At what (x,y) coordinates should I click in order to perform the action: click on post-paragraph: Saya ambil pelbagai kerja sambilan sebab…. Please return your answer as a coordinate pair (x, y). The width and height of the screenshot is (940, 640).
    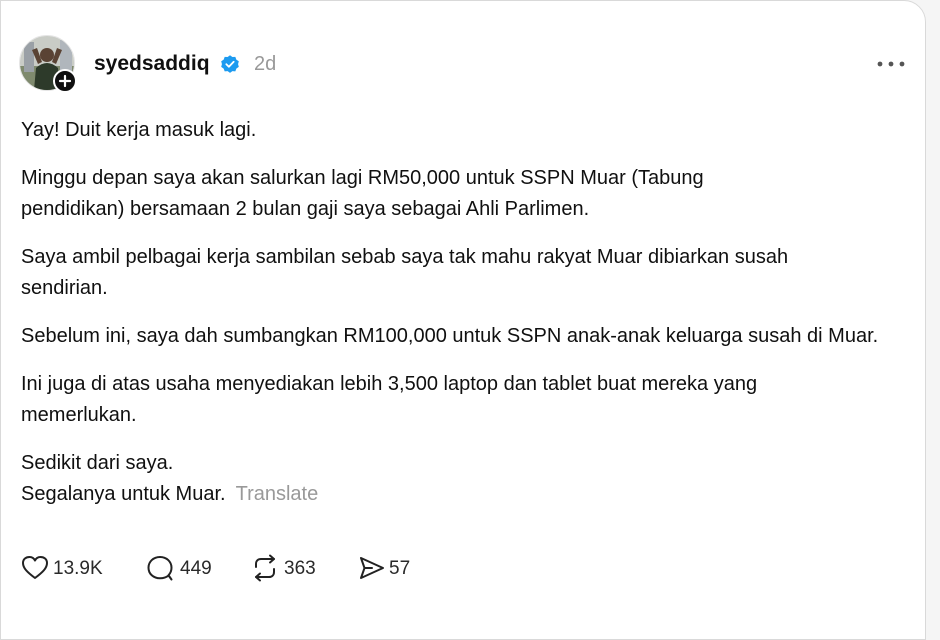
    Looking at the image, I should click on (405, 272).